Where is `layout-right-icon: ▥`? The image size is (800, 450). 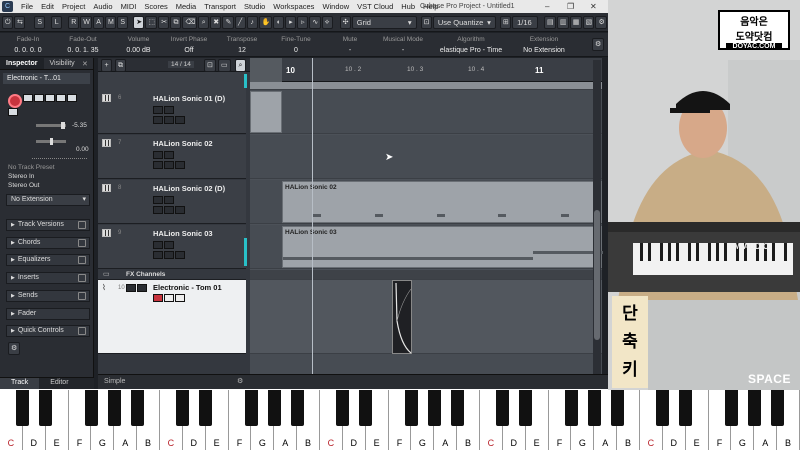 layout-right-icon: ▥ is located at coordinates (562, 22).